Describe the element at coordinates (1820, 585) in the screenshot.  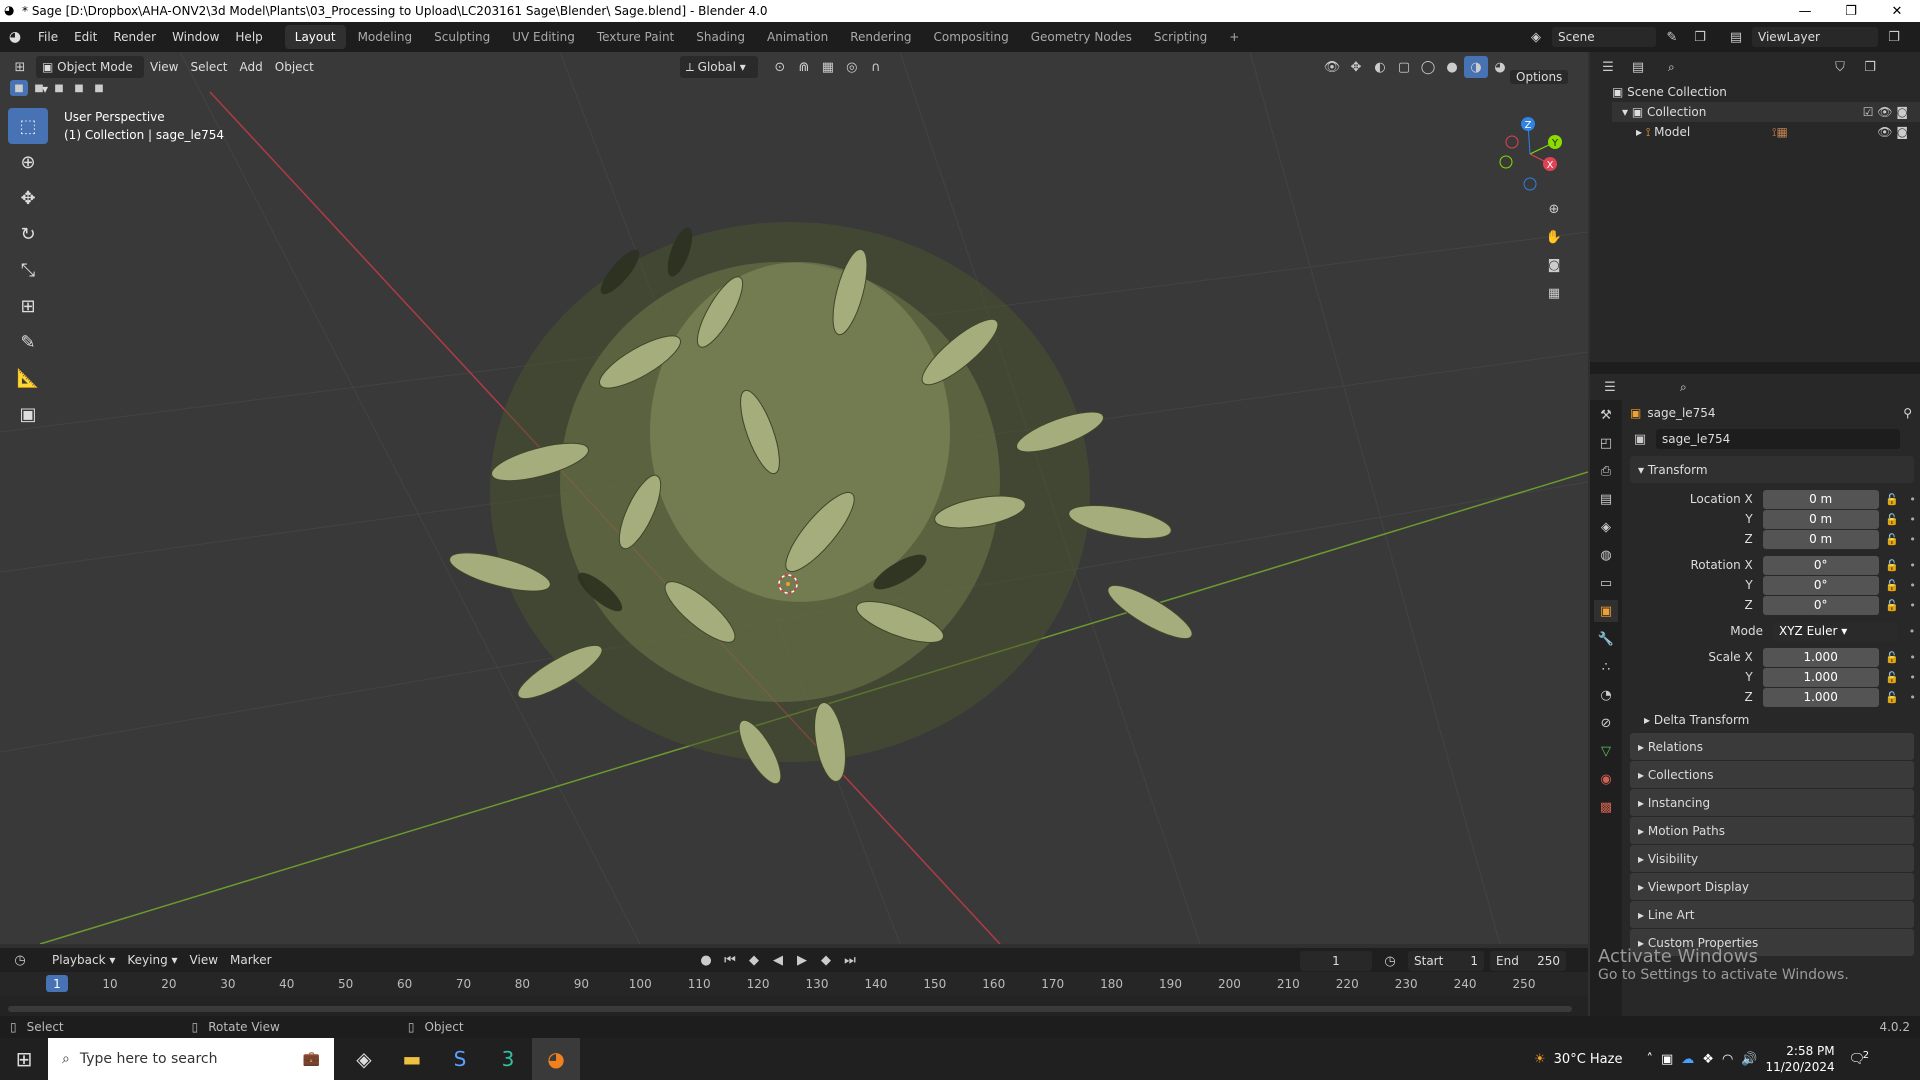
I see `rotation-y-field: 0°` at that location.